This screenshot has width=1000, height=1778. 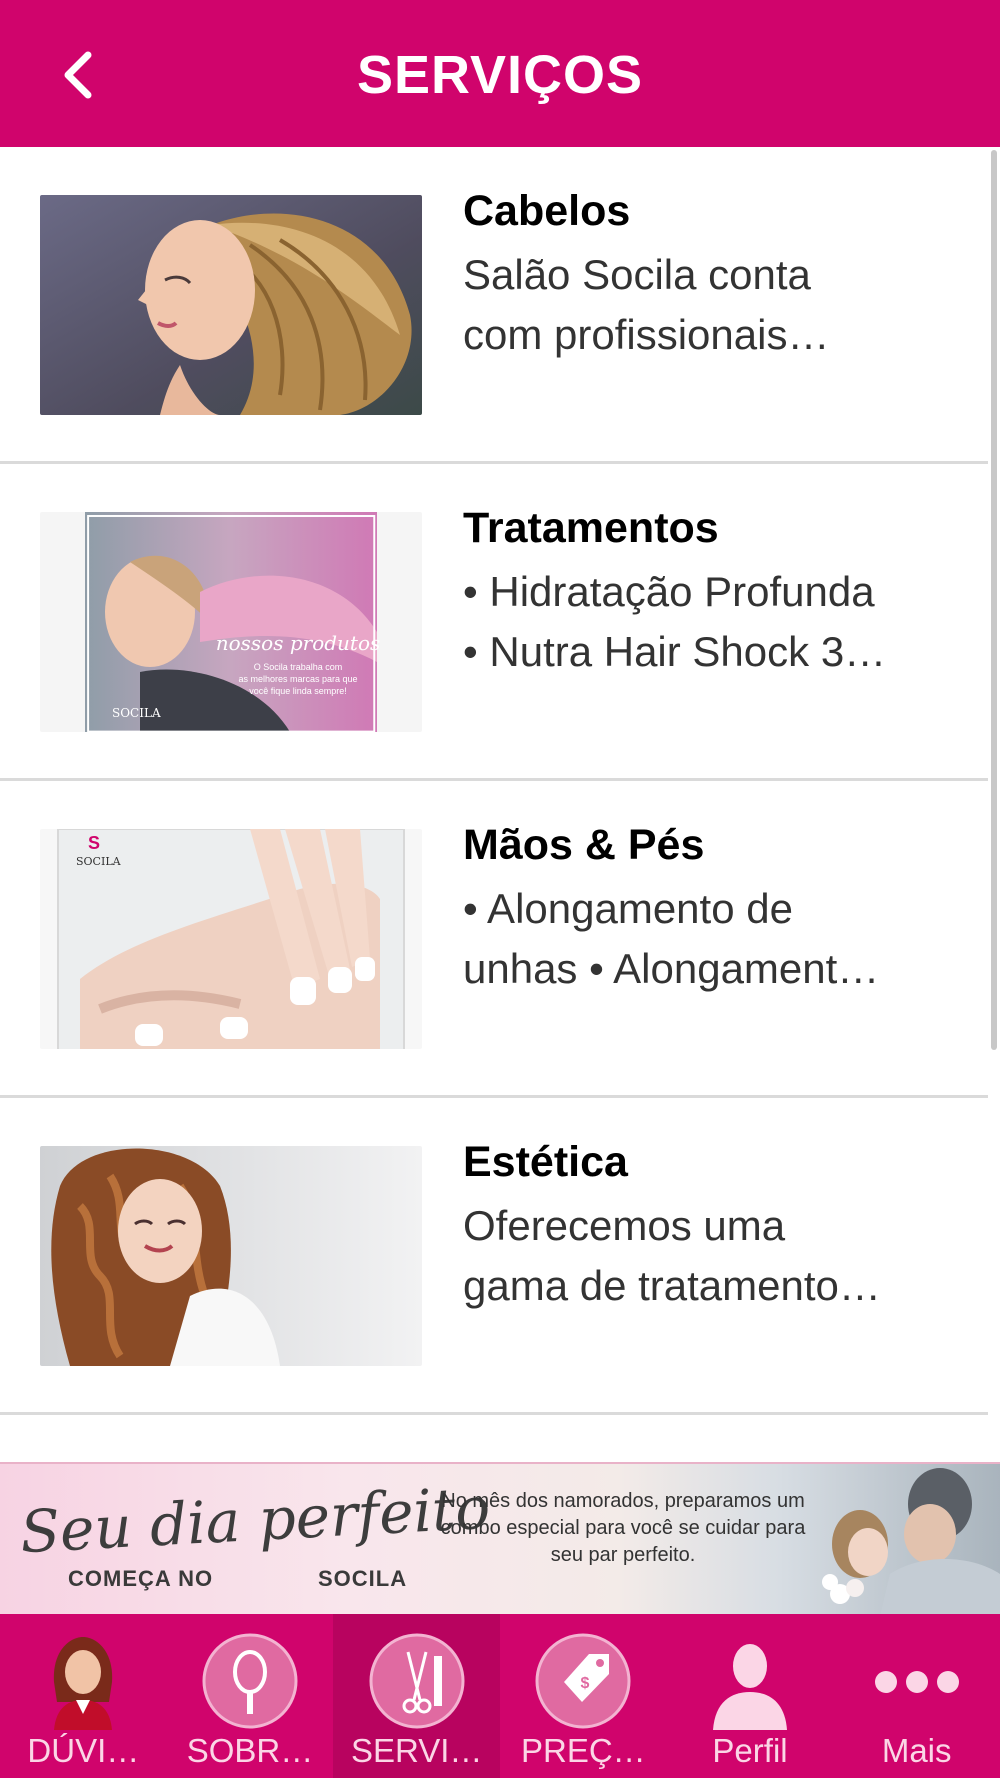 What do you see at coordinates (298, 691) in the screenshot?
I see `svg-text: você fique linda sempre!` at bounding box center [298, 691].